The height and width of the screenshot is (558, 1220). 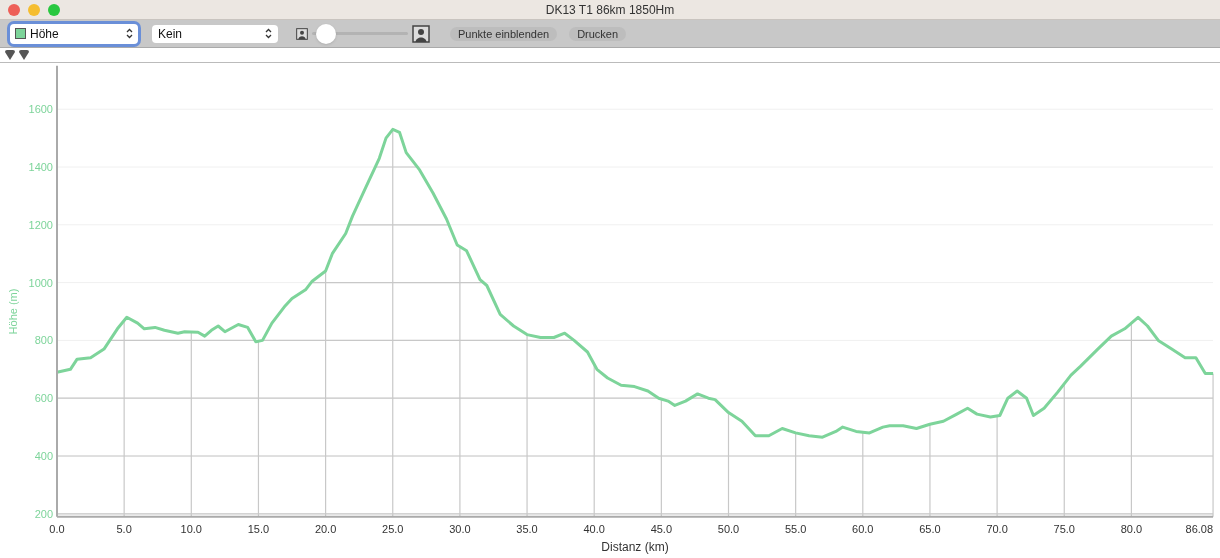 I want to click on x-tick-label: 70.0, so click(x=997, y=528).